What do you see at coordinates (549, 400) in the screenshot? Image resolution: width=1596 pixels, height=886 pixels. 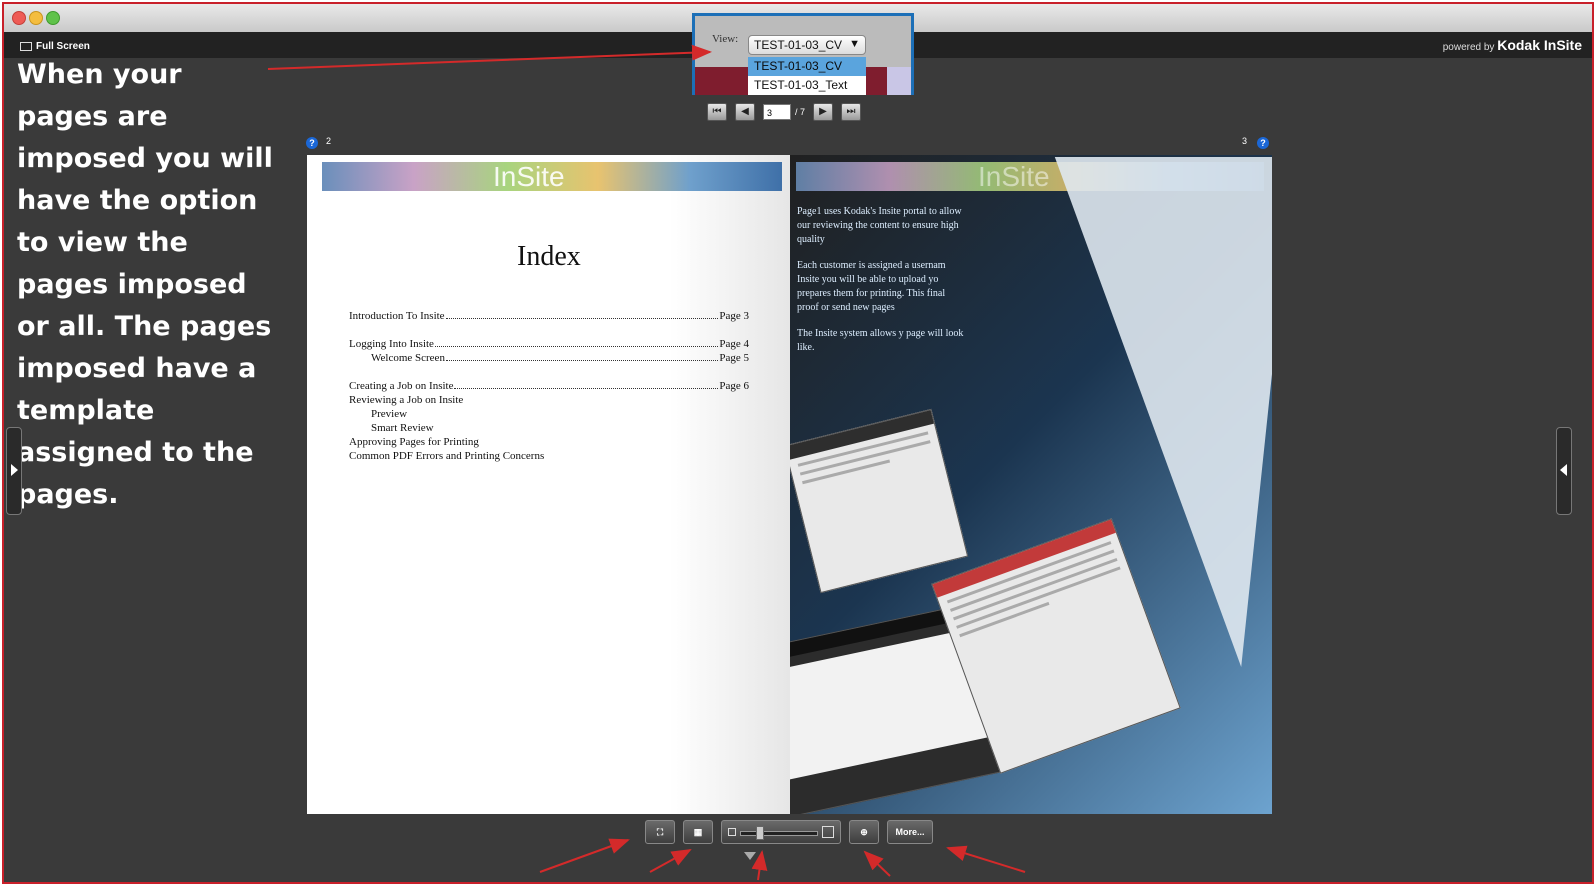 I see `toc-entry: Reviewing a Job on Insite` at bounding box center [549, 400].